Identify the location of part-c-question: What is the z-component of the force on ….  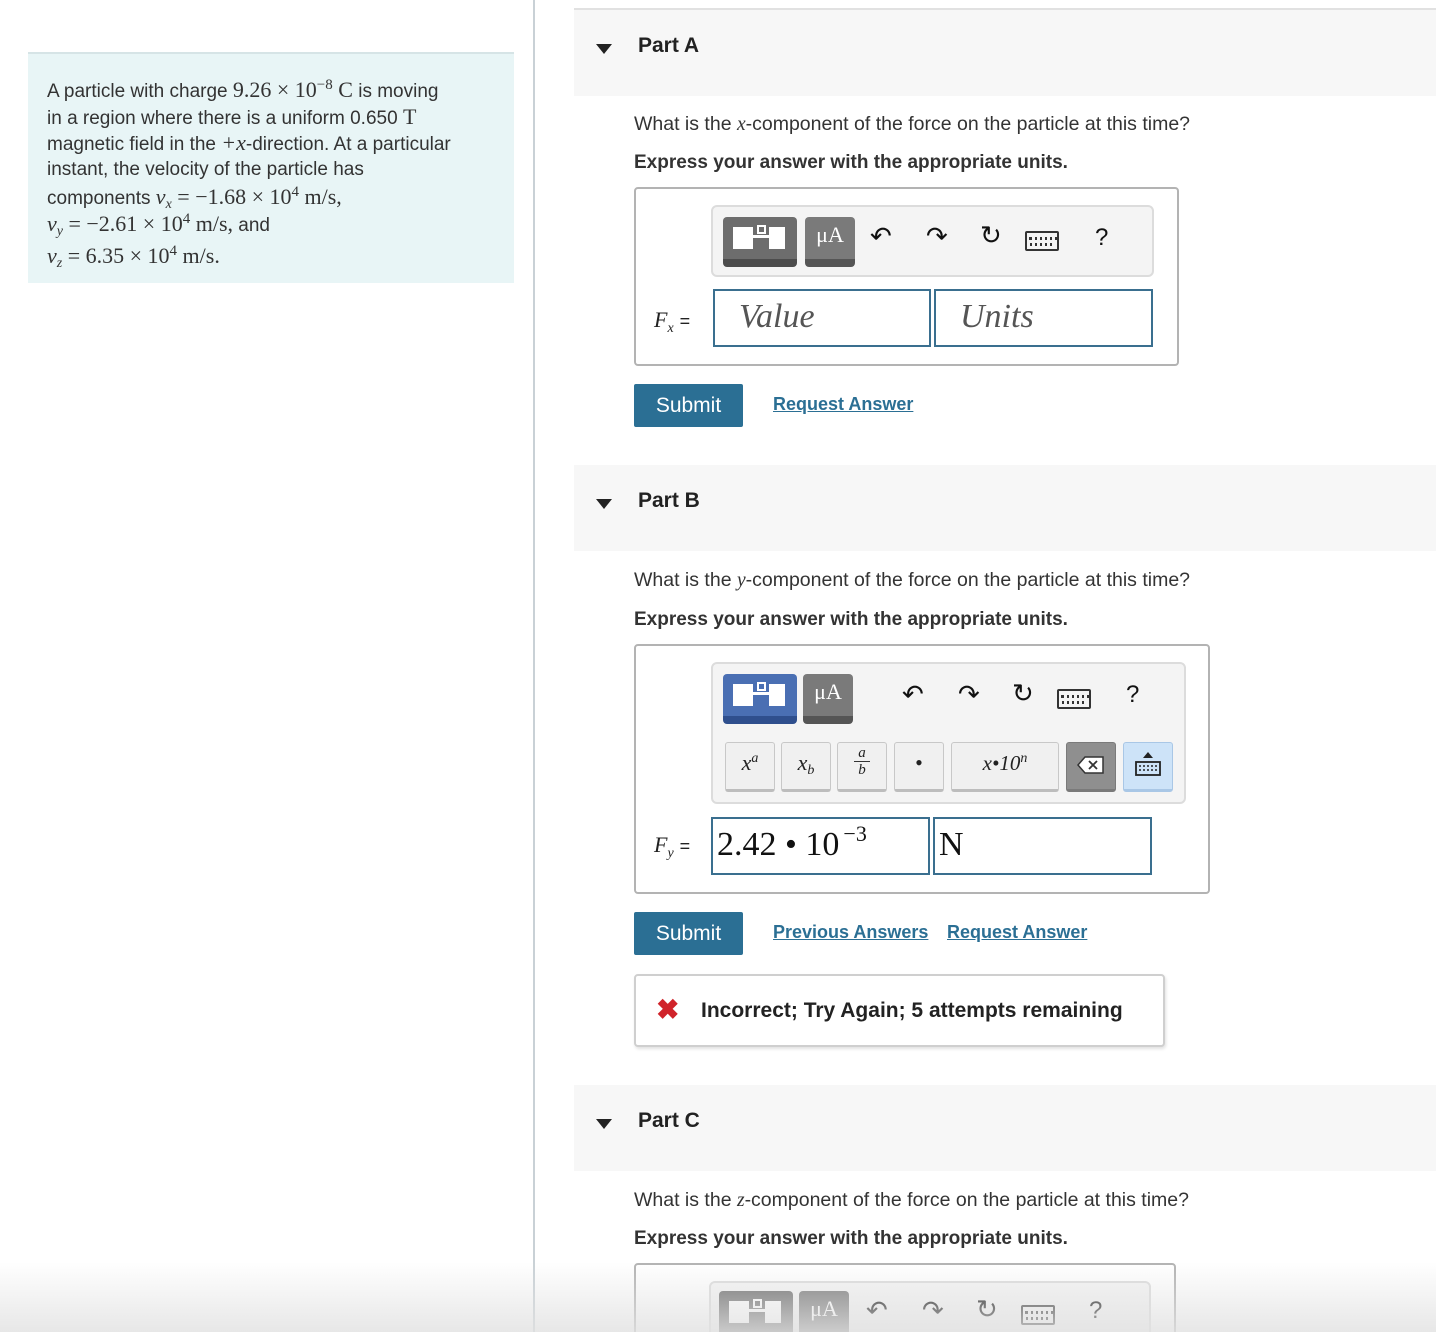
(911, 1200).